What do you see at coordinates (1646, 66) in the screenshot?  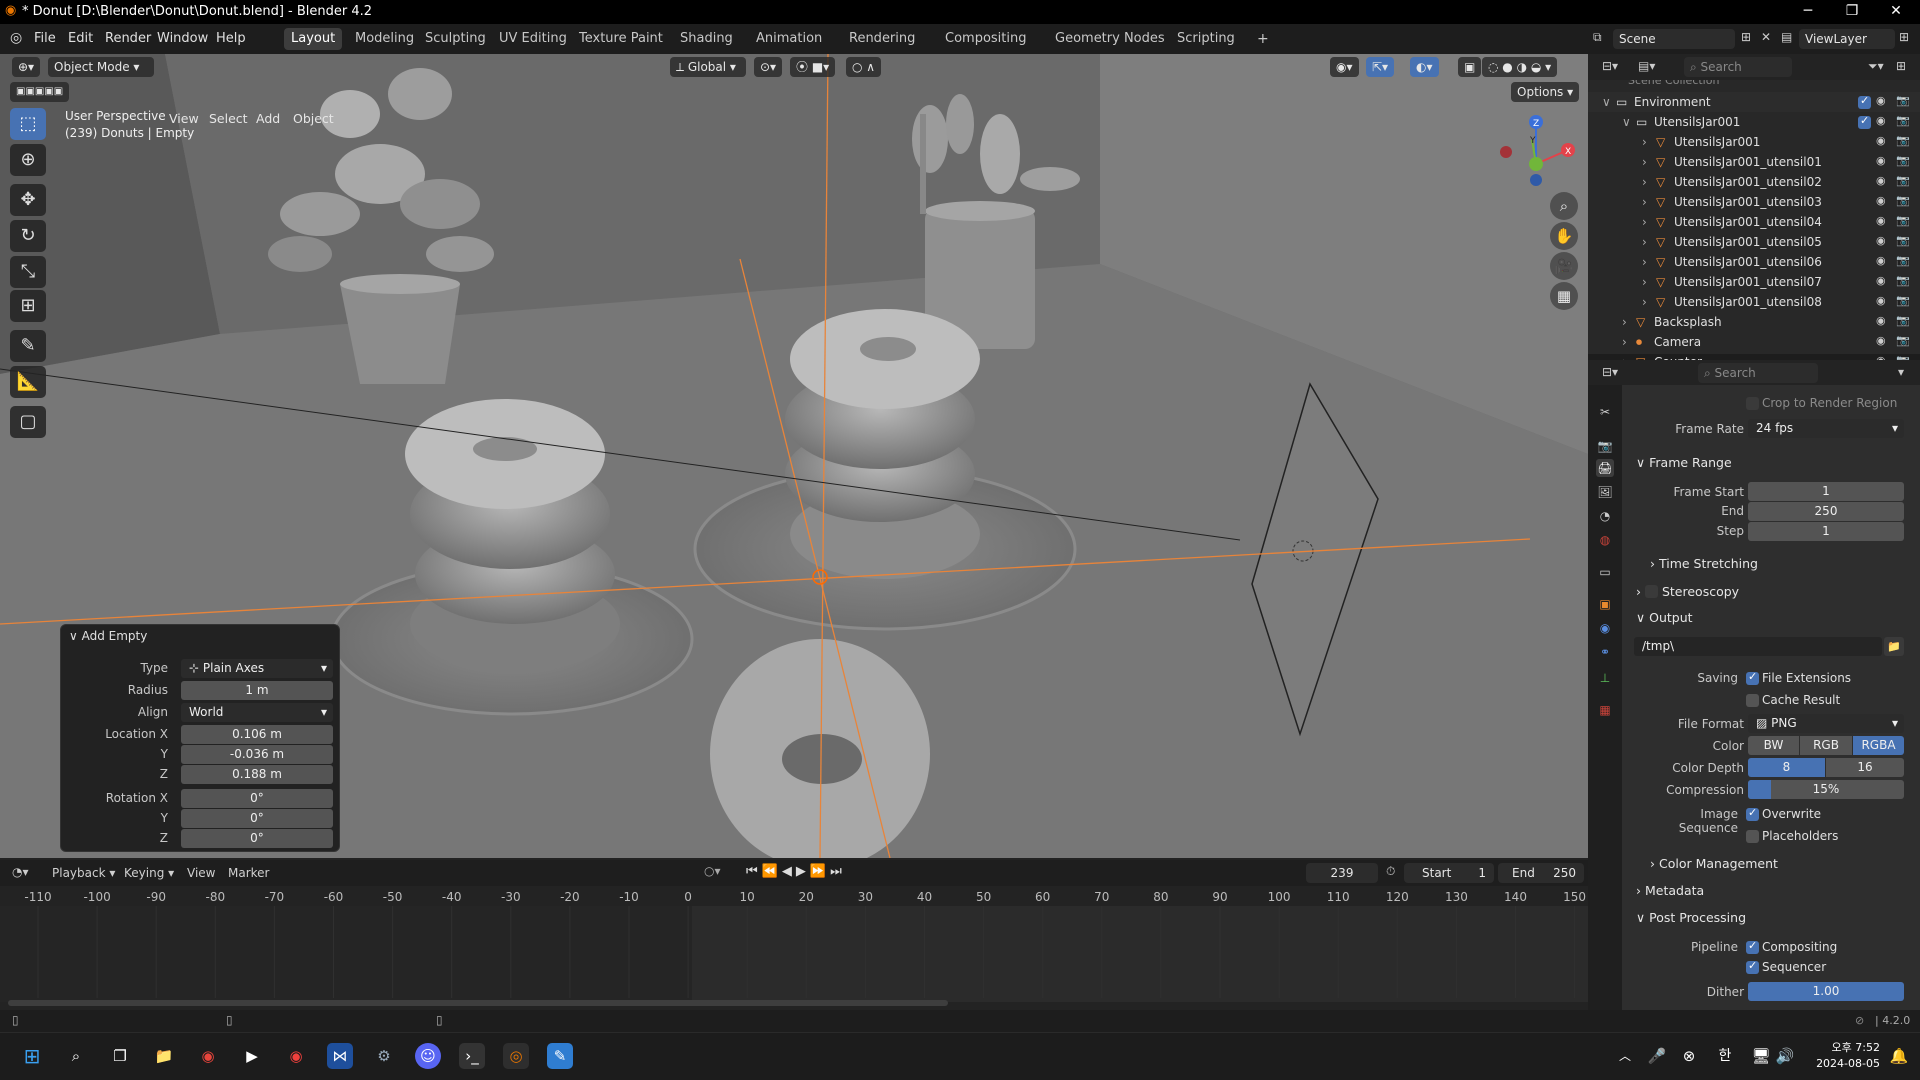 I see `display-mode-icon: ▤▾` at bounding box center [1646, 66].